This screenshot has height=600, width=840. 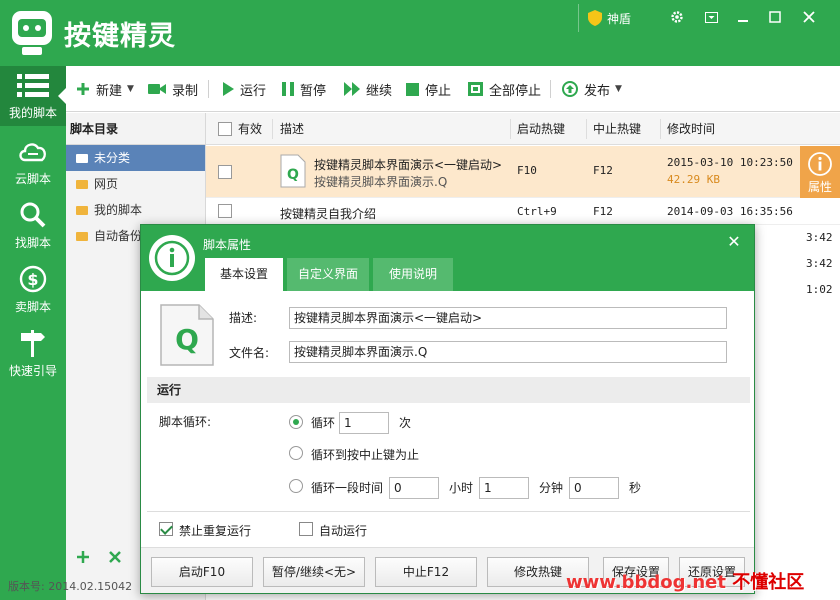 What do you see at coordinates (635, 488) in the screenshot?
I see `seconds-unit: 秒` at bounding box center [635, 488].